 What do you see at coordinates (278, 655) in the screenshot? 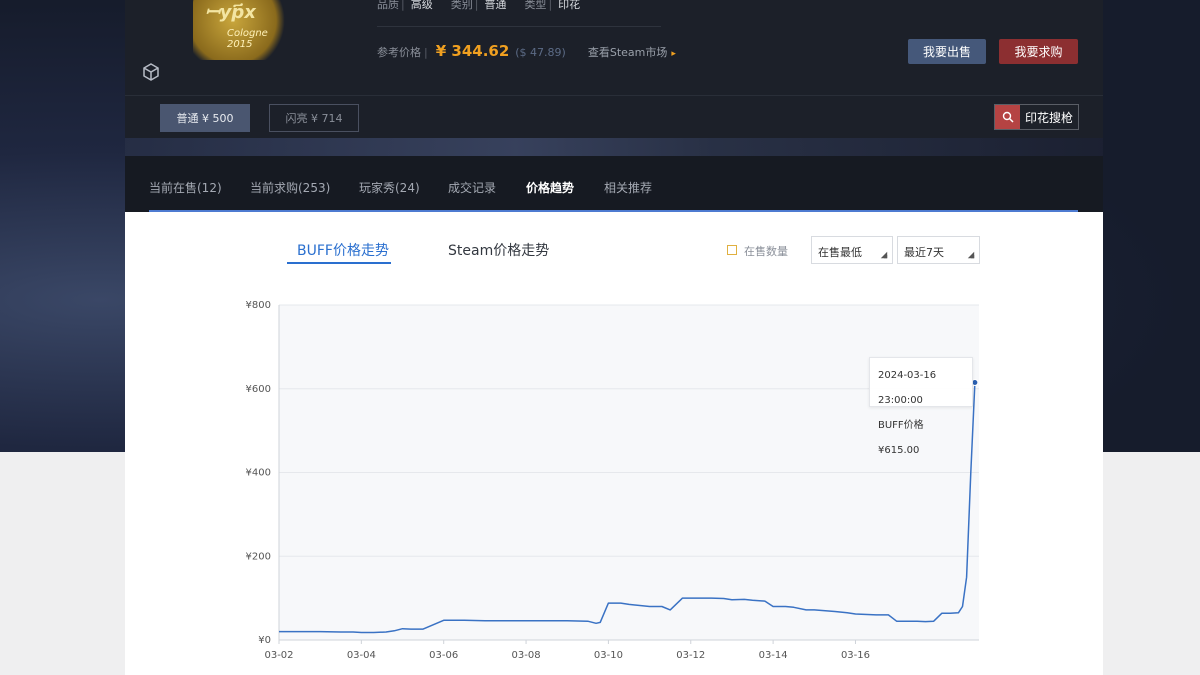
I see `x-tick-label: 03-02` at bounding box center [278, 655].